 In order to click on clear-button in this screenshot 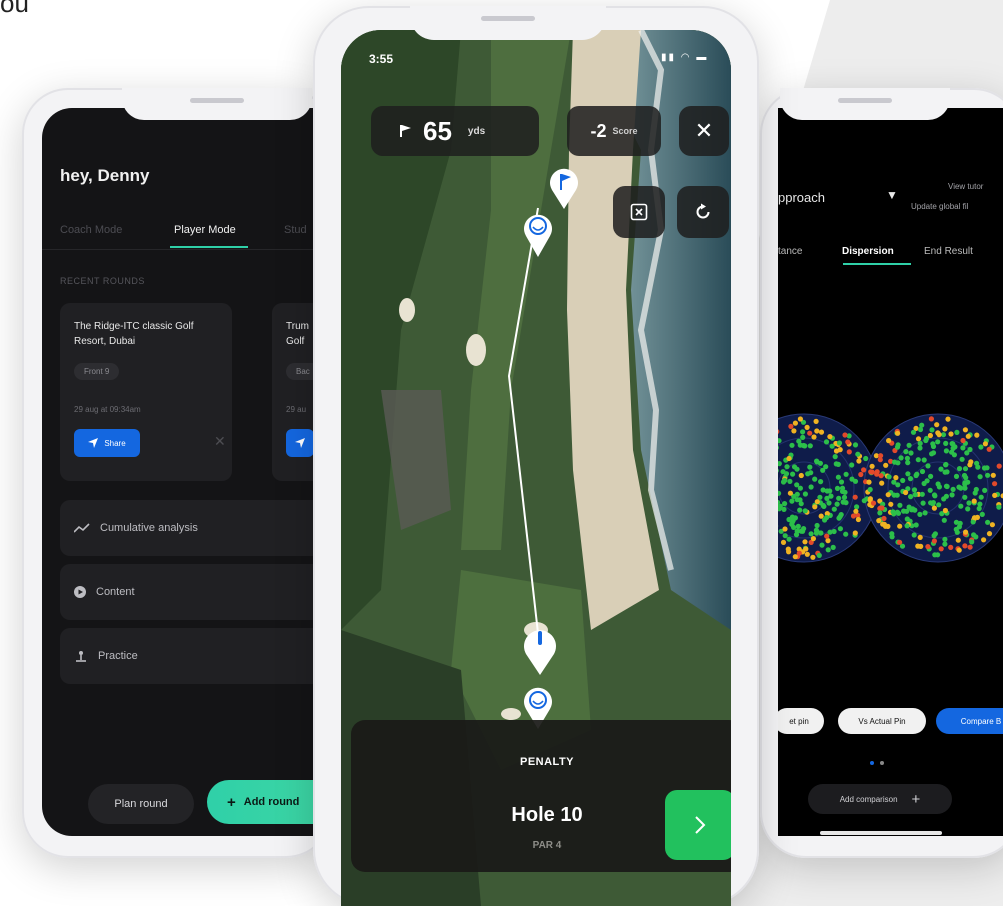, I will do `click(639, 212)`.